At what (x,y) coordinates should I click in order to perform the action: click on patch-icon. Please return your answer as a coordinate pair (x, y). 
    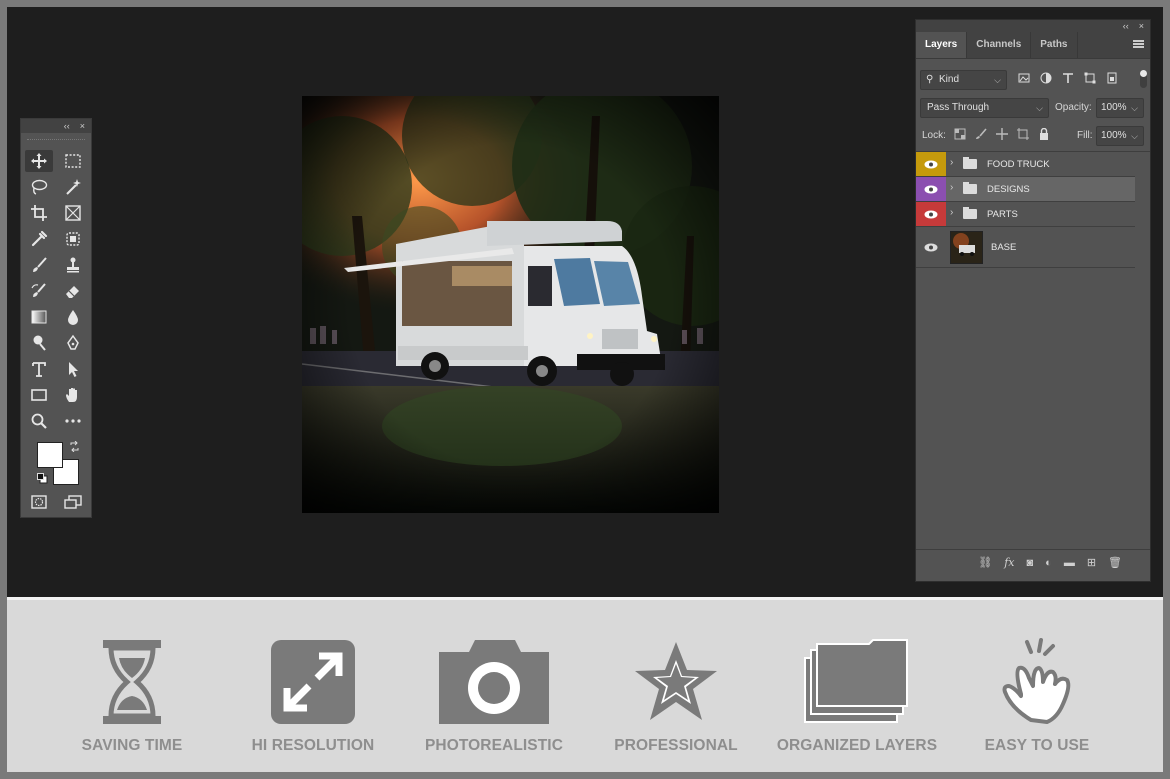
    Looking at the image, I should click on (73, 239).